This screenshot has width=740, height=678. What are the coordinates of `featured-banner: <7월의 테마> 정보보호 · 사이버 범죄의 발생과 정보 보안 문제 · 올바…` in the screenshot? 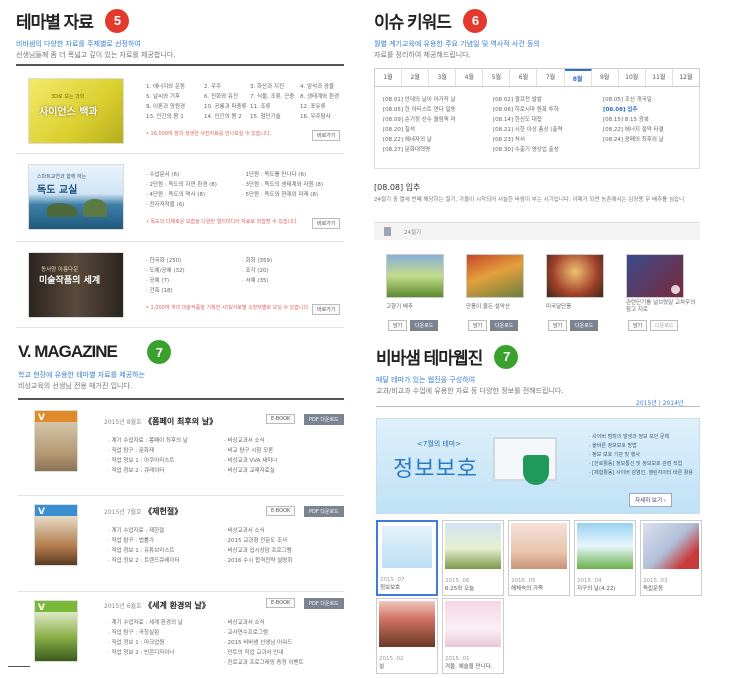 It's located at (538, 466).